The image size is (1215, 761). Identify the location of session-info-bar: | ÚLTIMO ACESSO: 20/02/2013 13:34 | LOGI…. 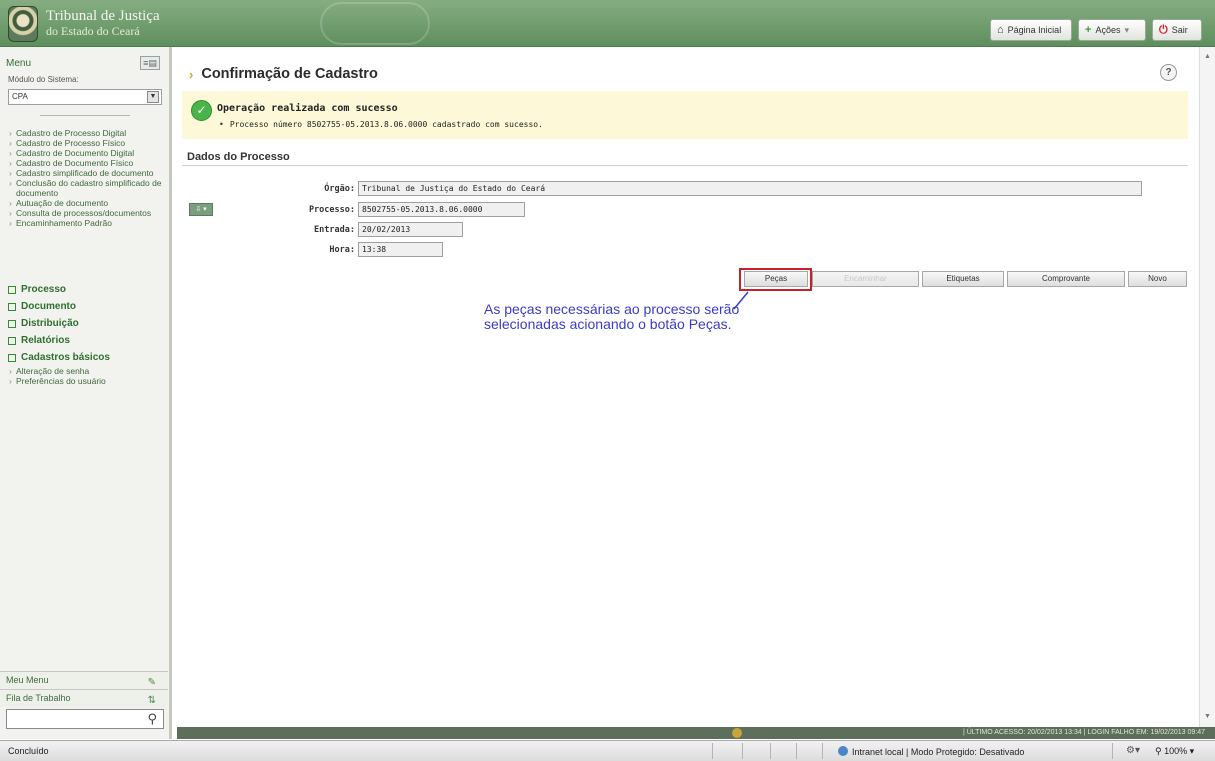
(696, 733).